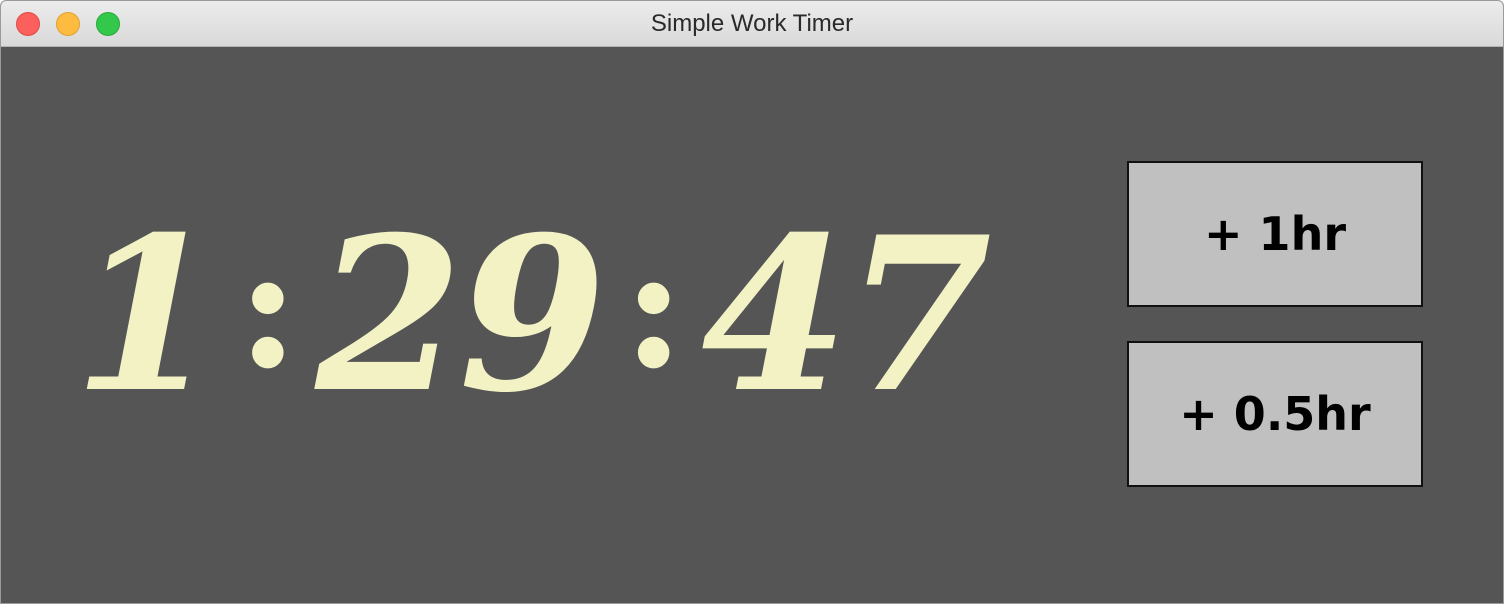 The image size is (1504, 604). Describe the element at coordinates (846, 314) in the screenshot. I see `timer-seconds: 47` at that location.